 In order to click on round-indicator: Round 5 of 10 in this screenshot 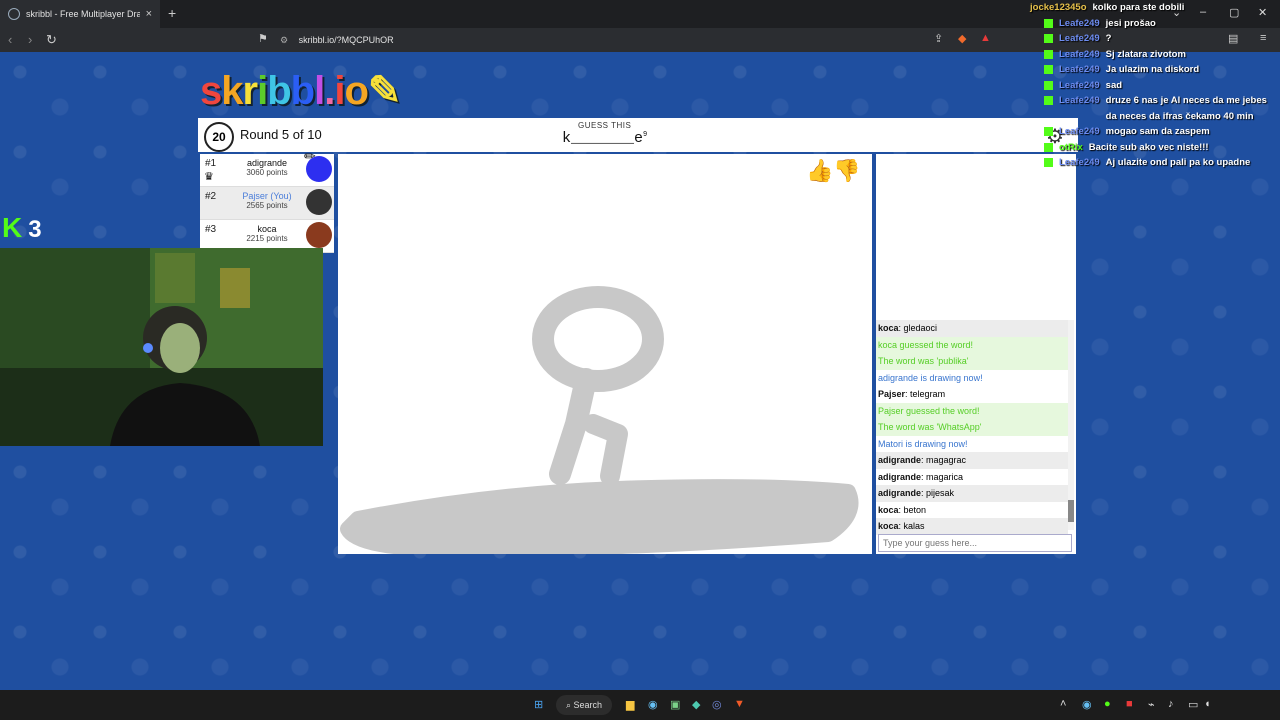, I will do `click(281, 134)`.